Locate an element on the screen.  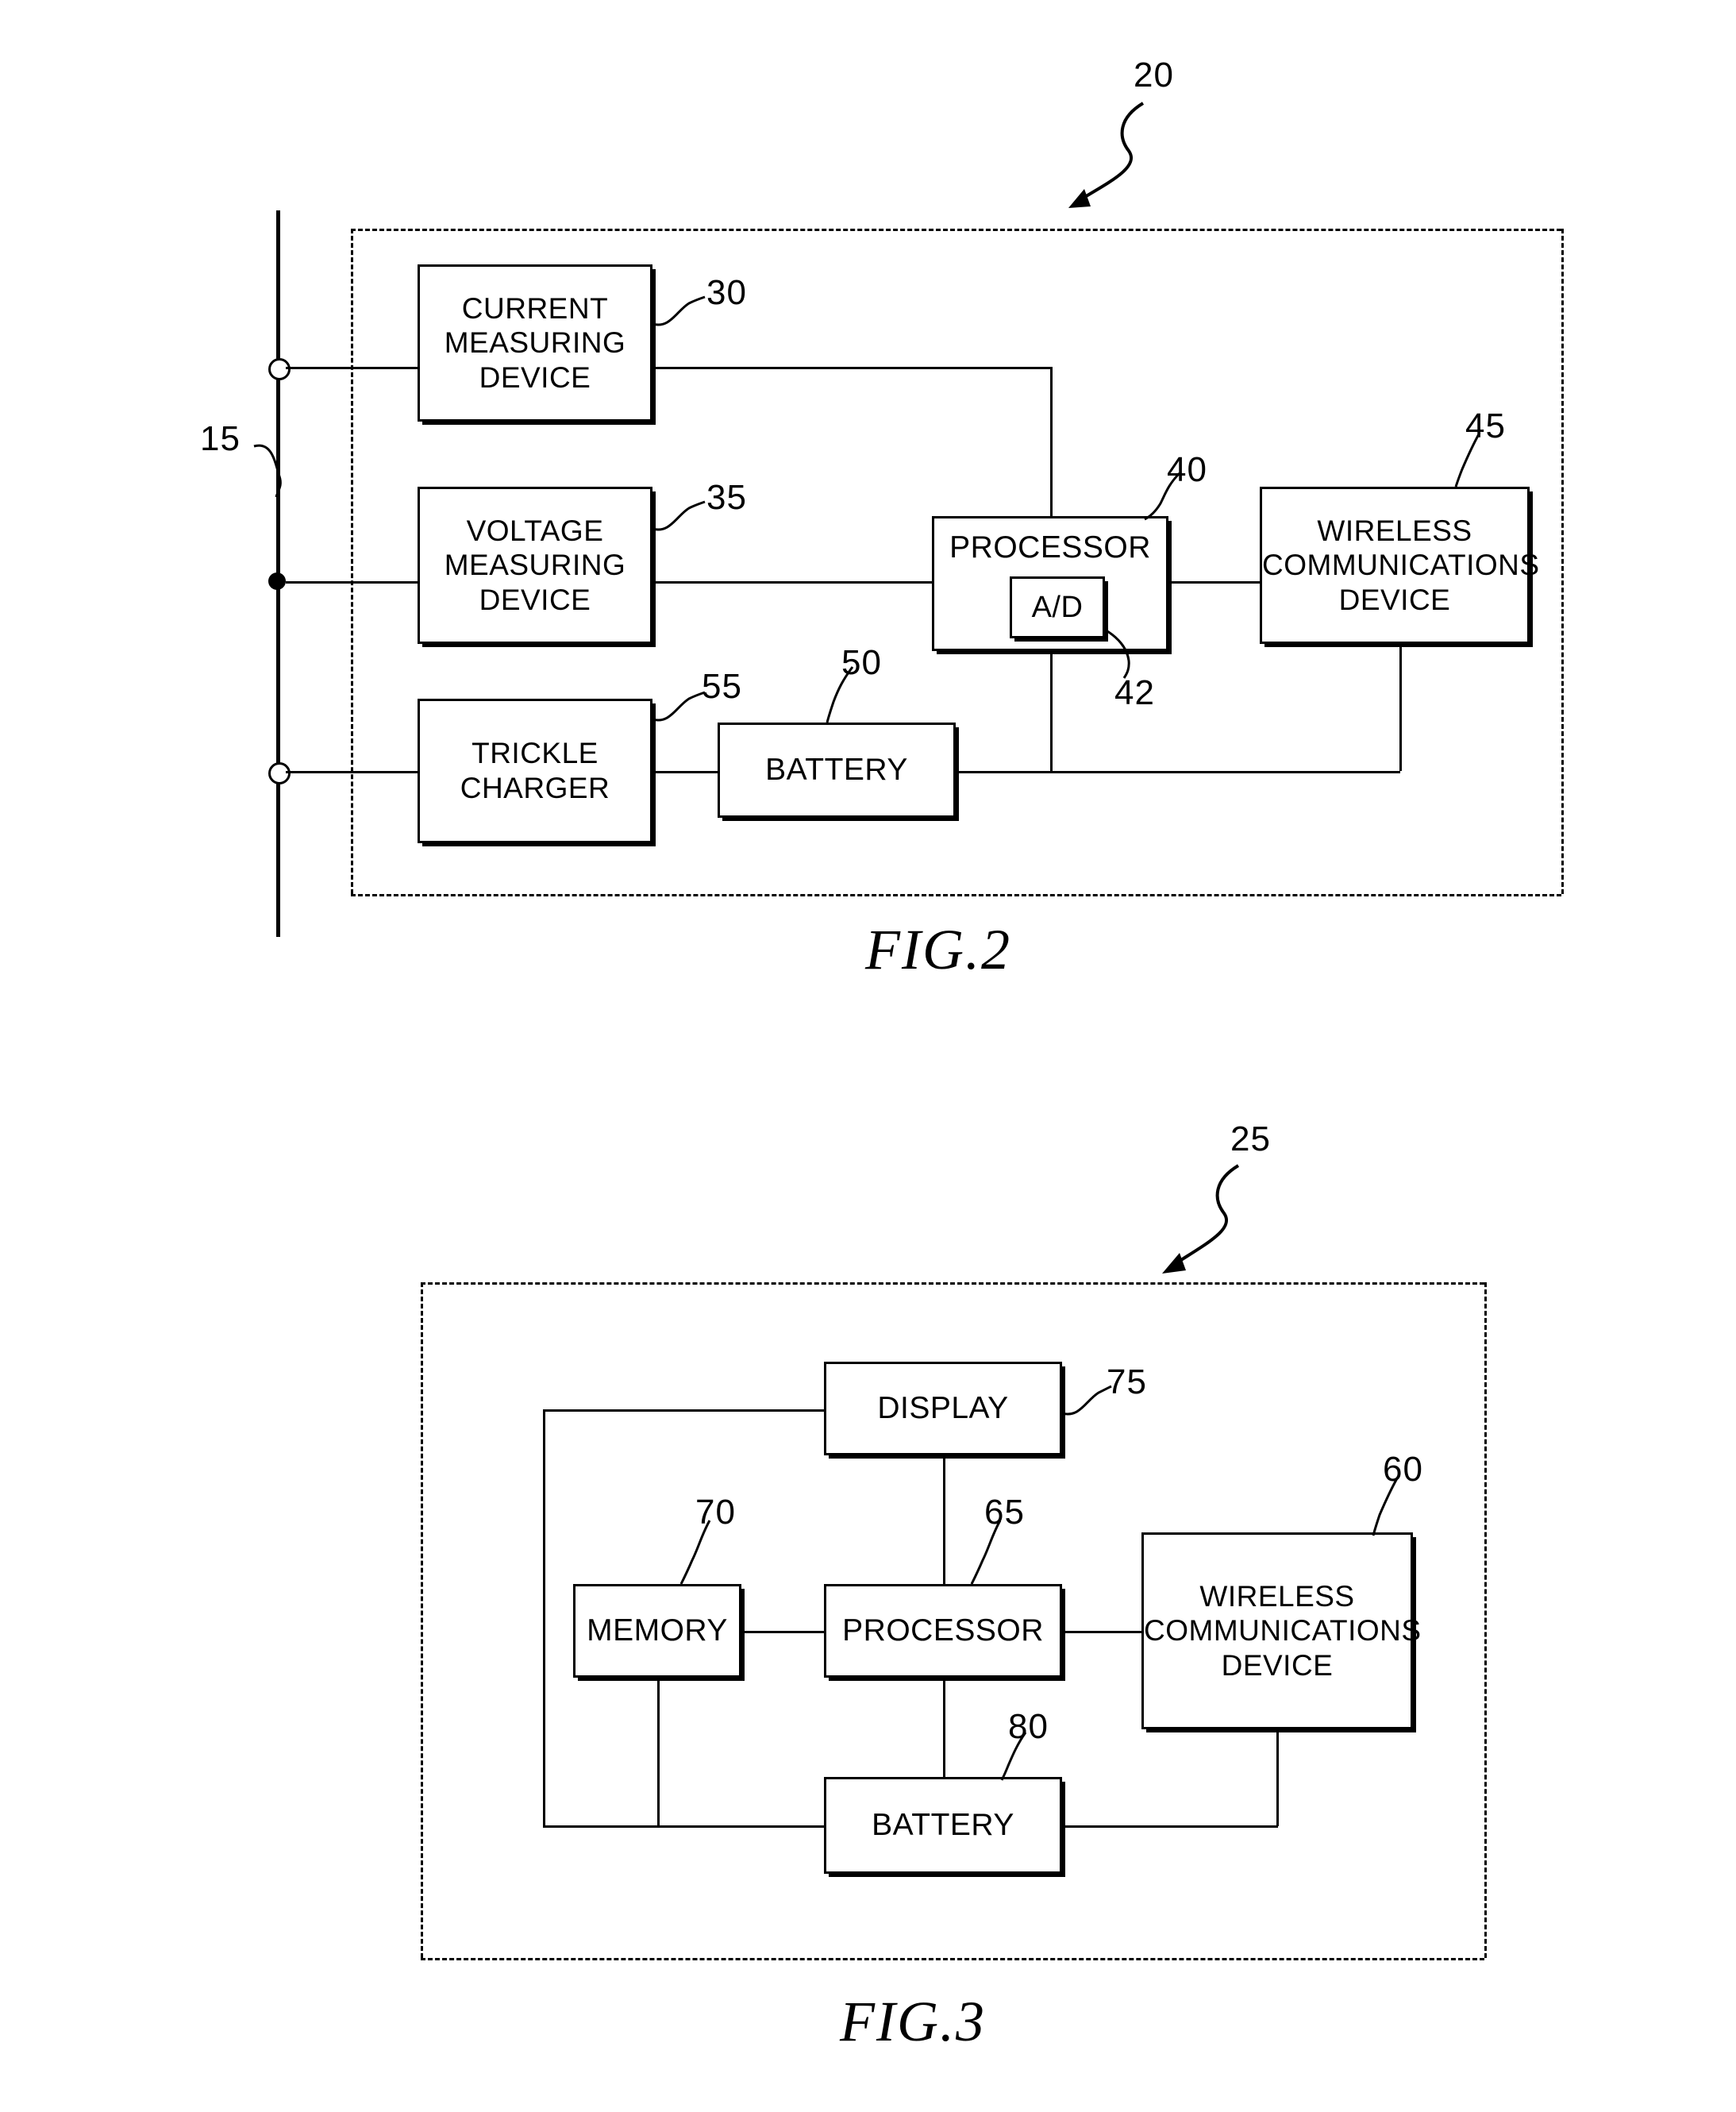
wire-battery-to-processor-bus is located at coordinates (1178, 772).